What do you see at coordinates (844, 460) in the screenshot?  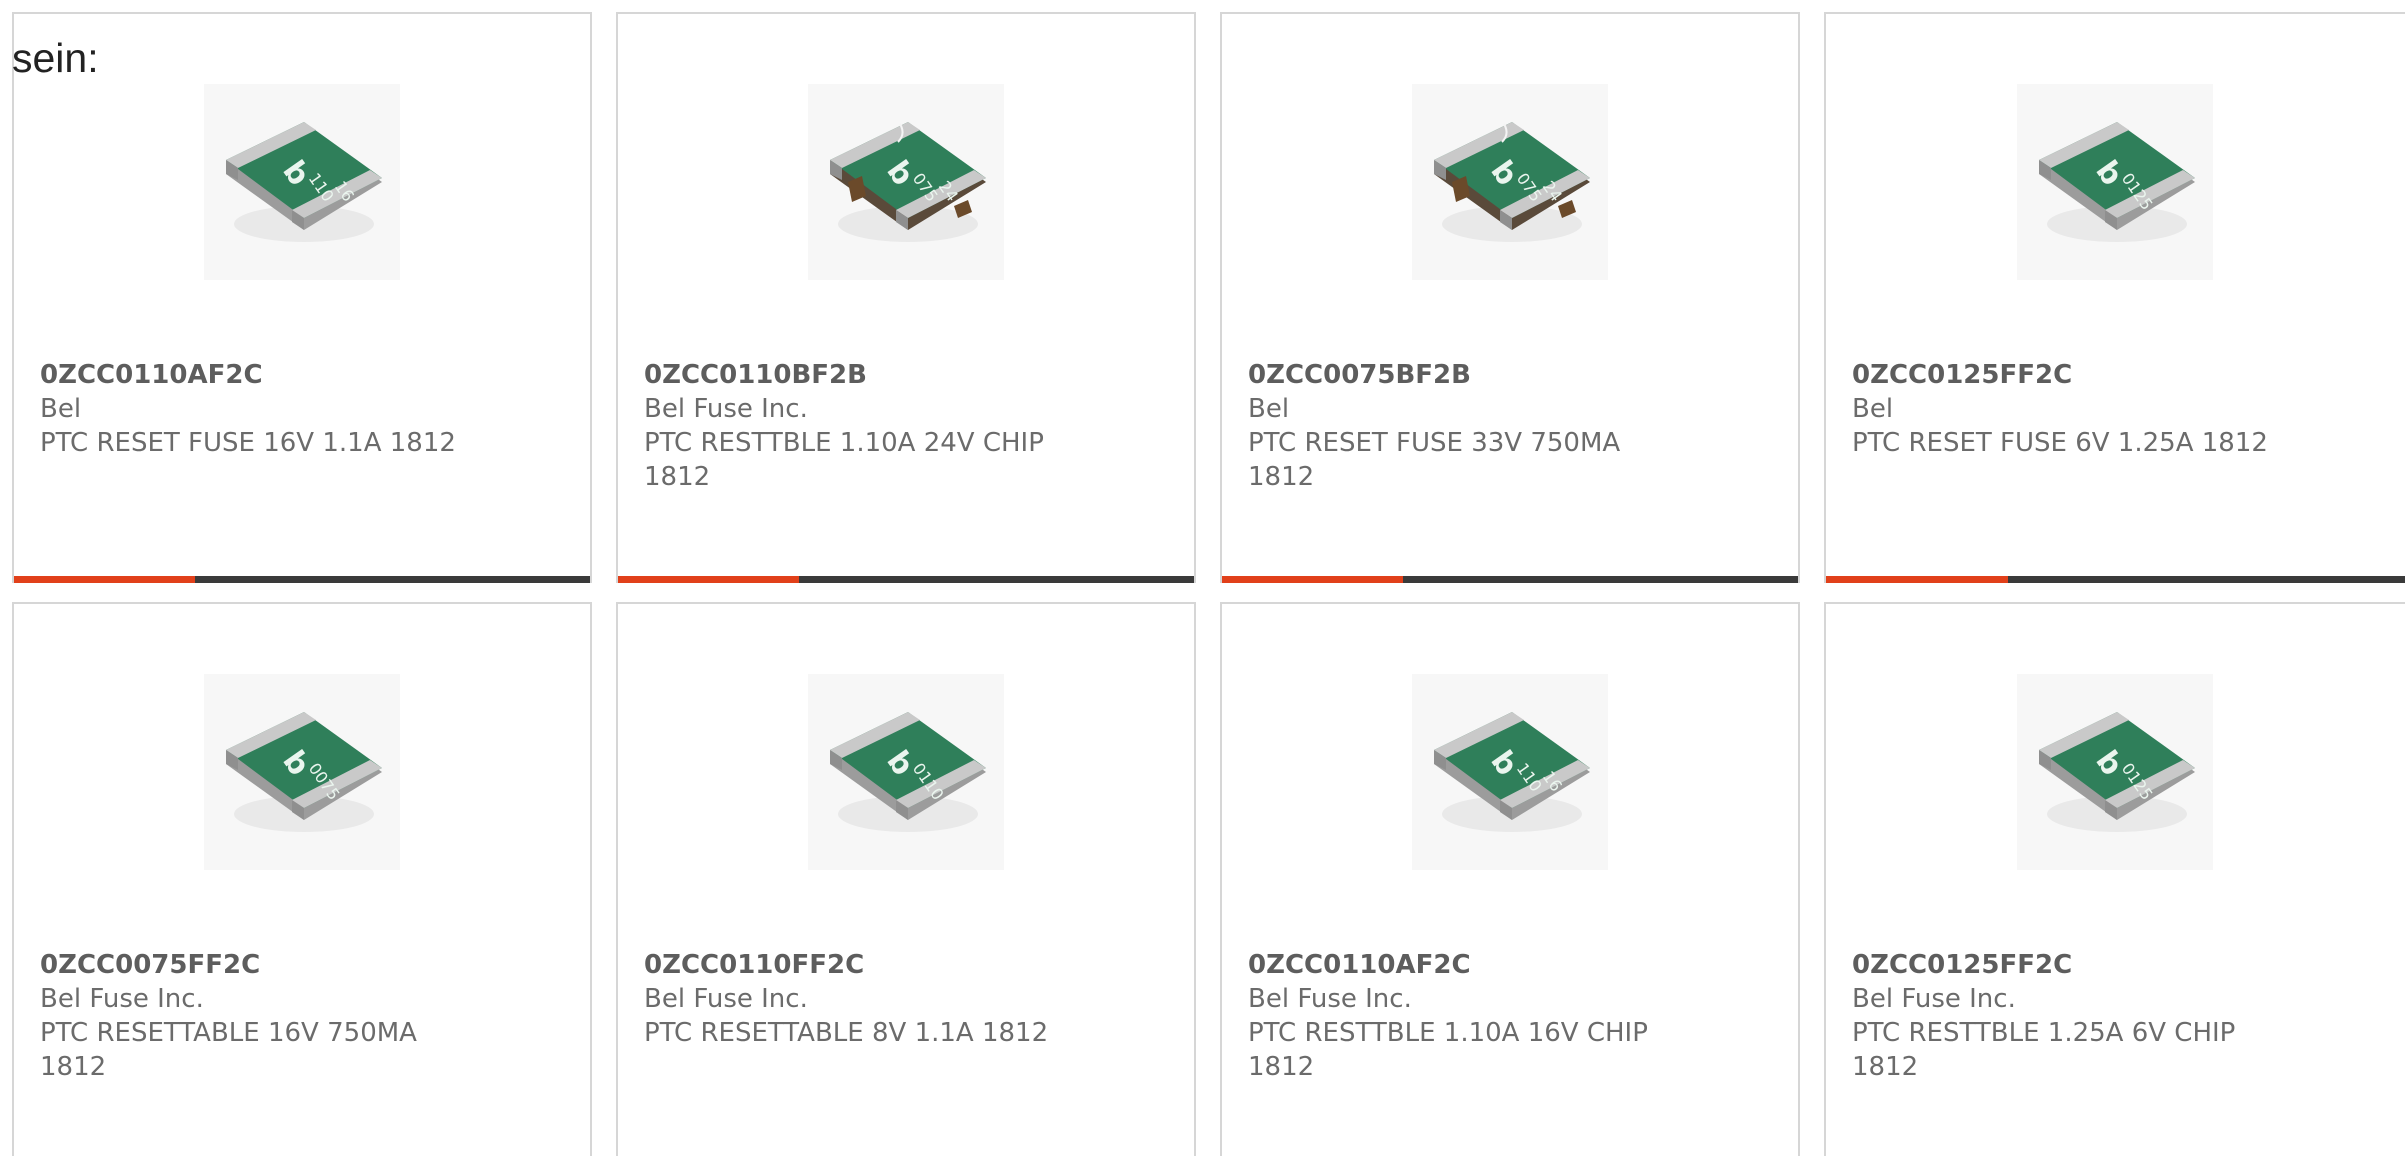 I see `description: PTC RESTTBLE 1.10A 24V CHIP 1812` at bounding box center [844, 460].